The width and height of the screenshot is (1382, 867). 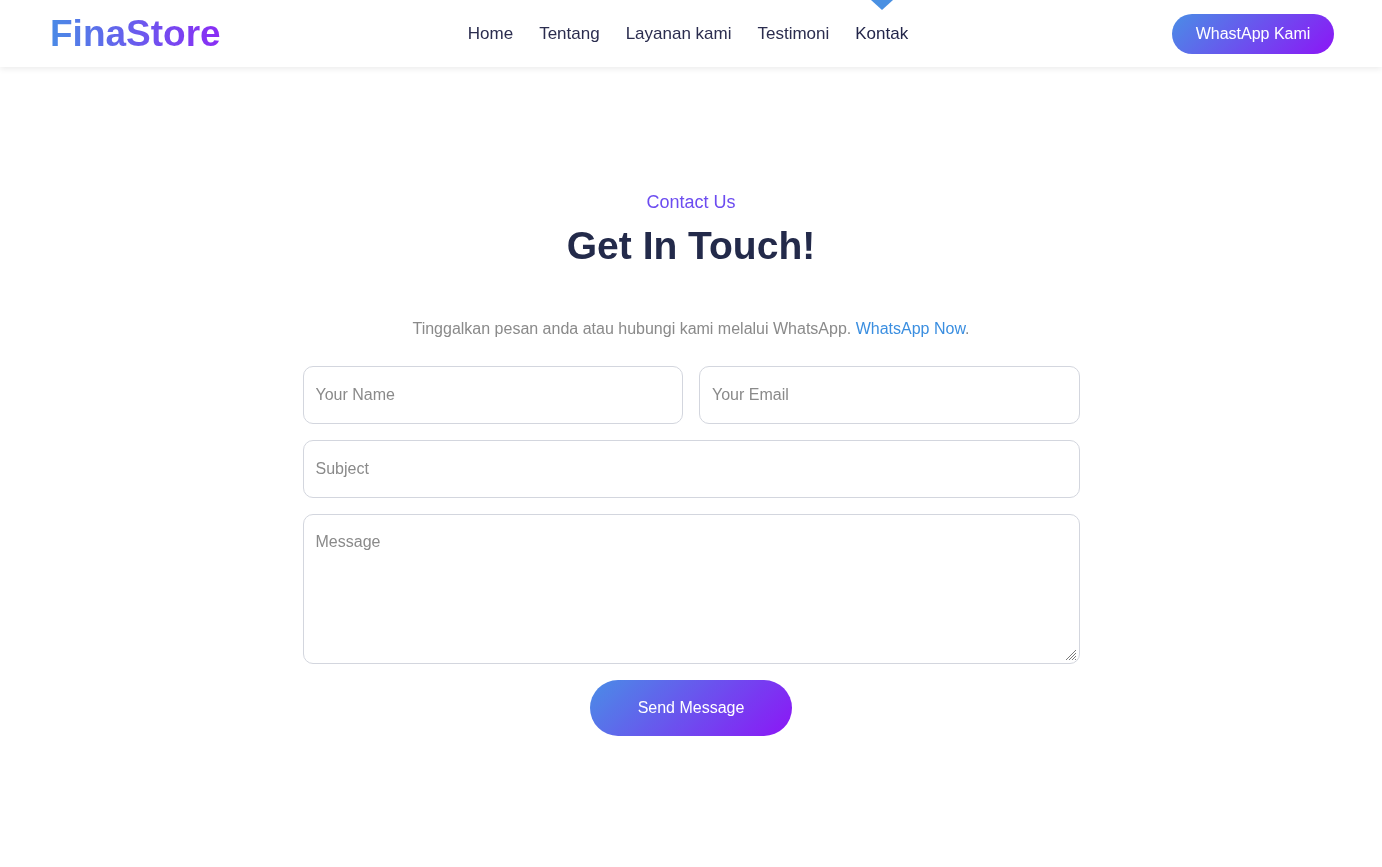 I want to click on nav-link: Home, so click(x=490, y=22).